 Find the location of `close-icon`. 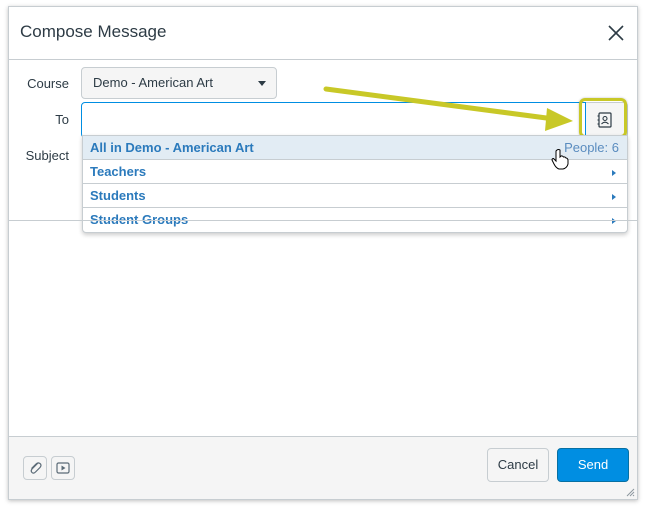

close-icon is located at coordinates (616, 33).